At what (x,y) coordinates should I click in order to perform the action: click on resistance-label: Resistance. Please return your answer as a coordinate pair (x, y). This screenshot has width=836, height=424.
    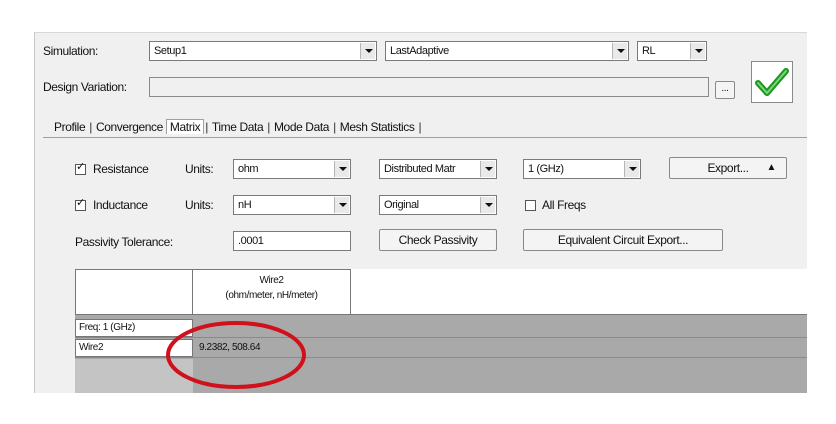
    Looking at the image, I should click on (121, 169).